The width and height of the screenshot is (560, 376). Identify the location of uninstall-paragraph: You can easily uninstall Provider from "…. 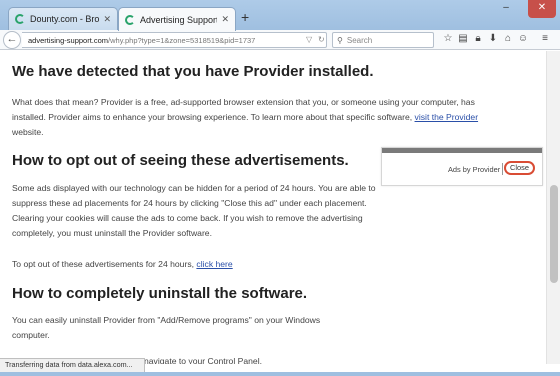
(166, 327).